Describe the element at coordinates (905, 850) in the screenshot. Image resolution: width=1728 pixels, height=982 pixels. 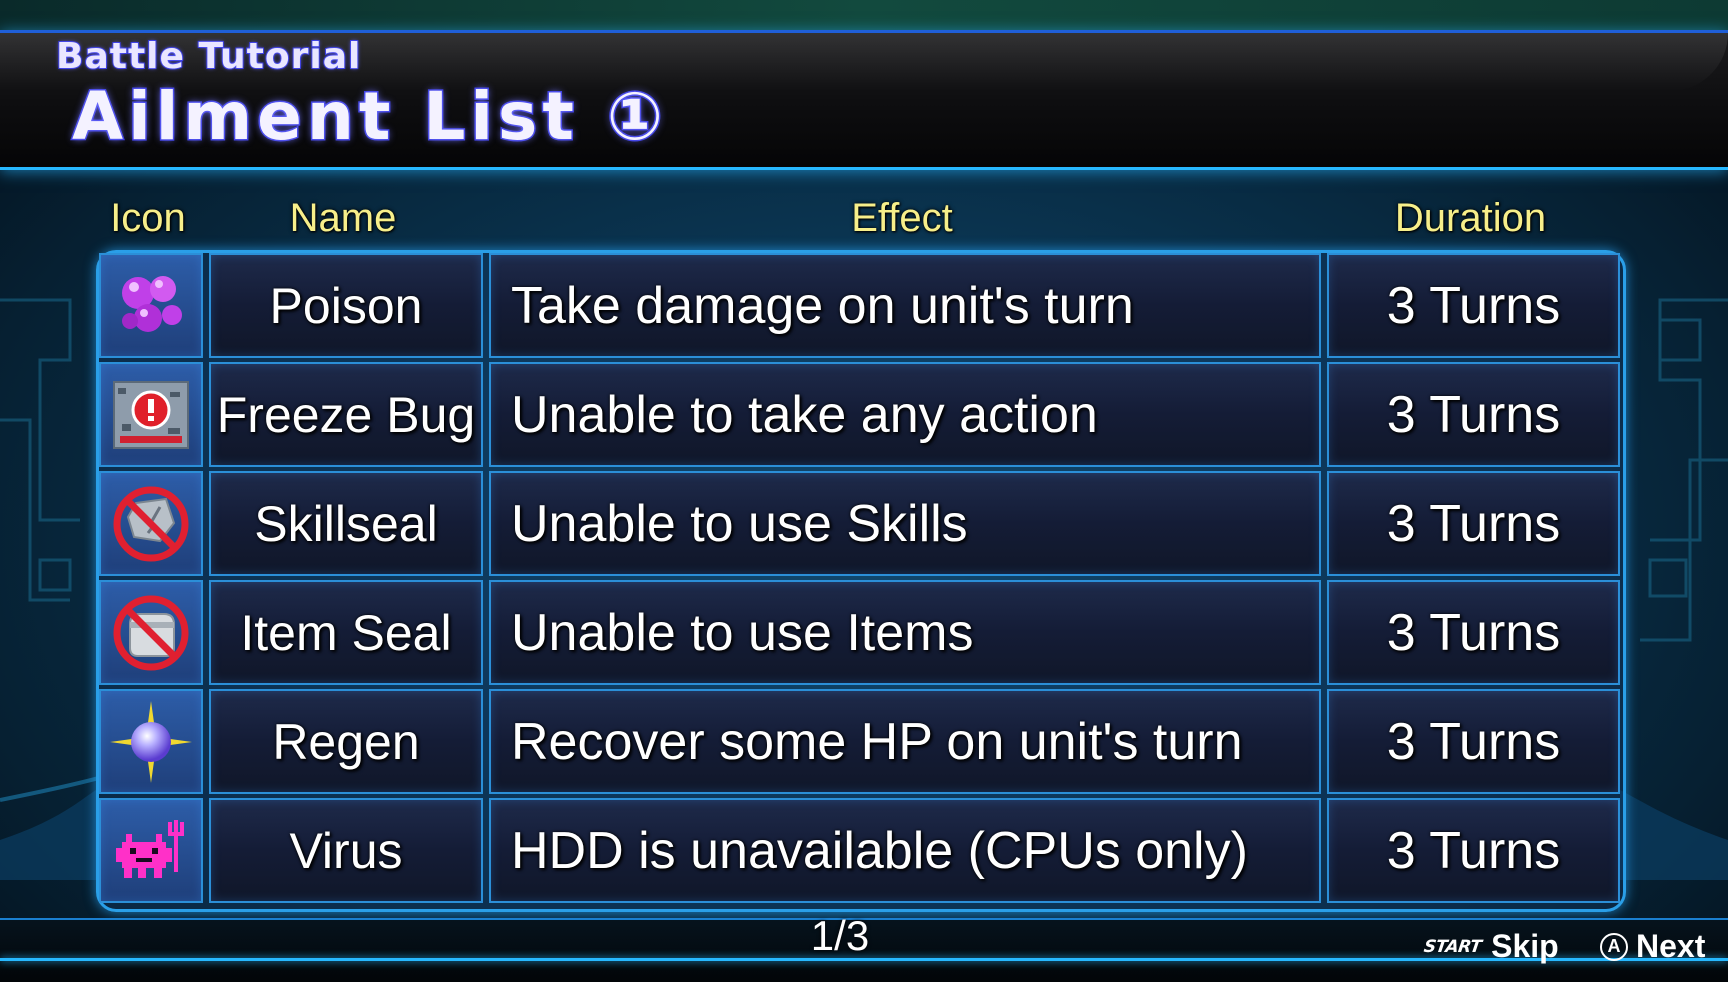
I see `ailment-effect: HDD is unavailable (CPUs only)` at that location.